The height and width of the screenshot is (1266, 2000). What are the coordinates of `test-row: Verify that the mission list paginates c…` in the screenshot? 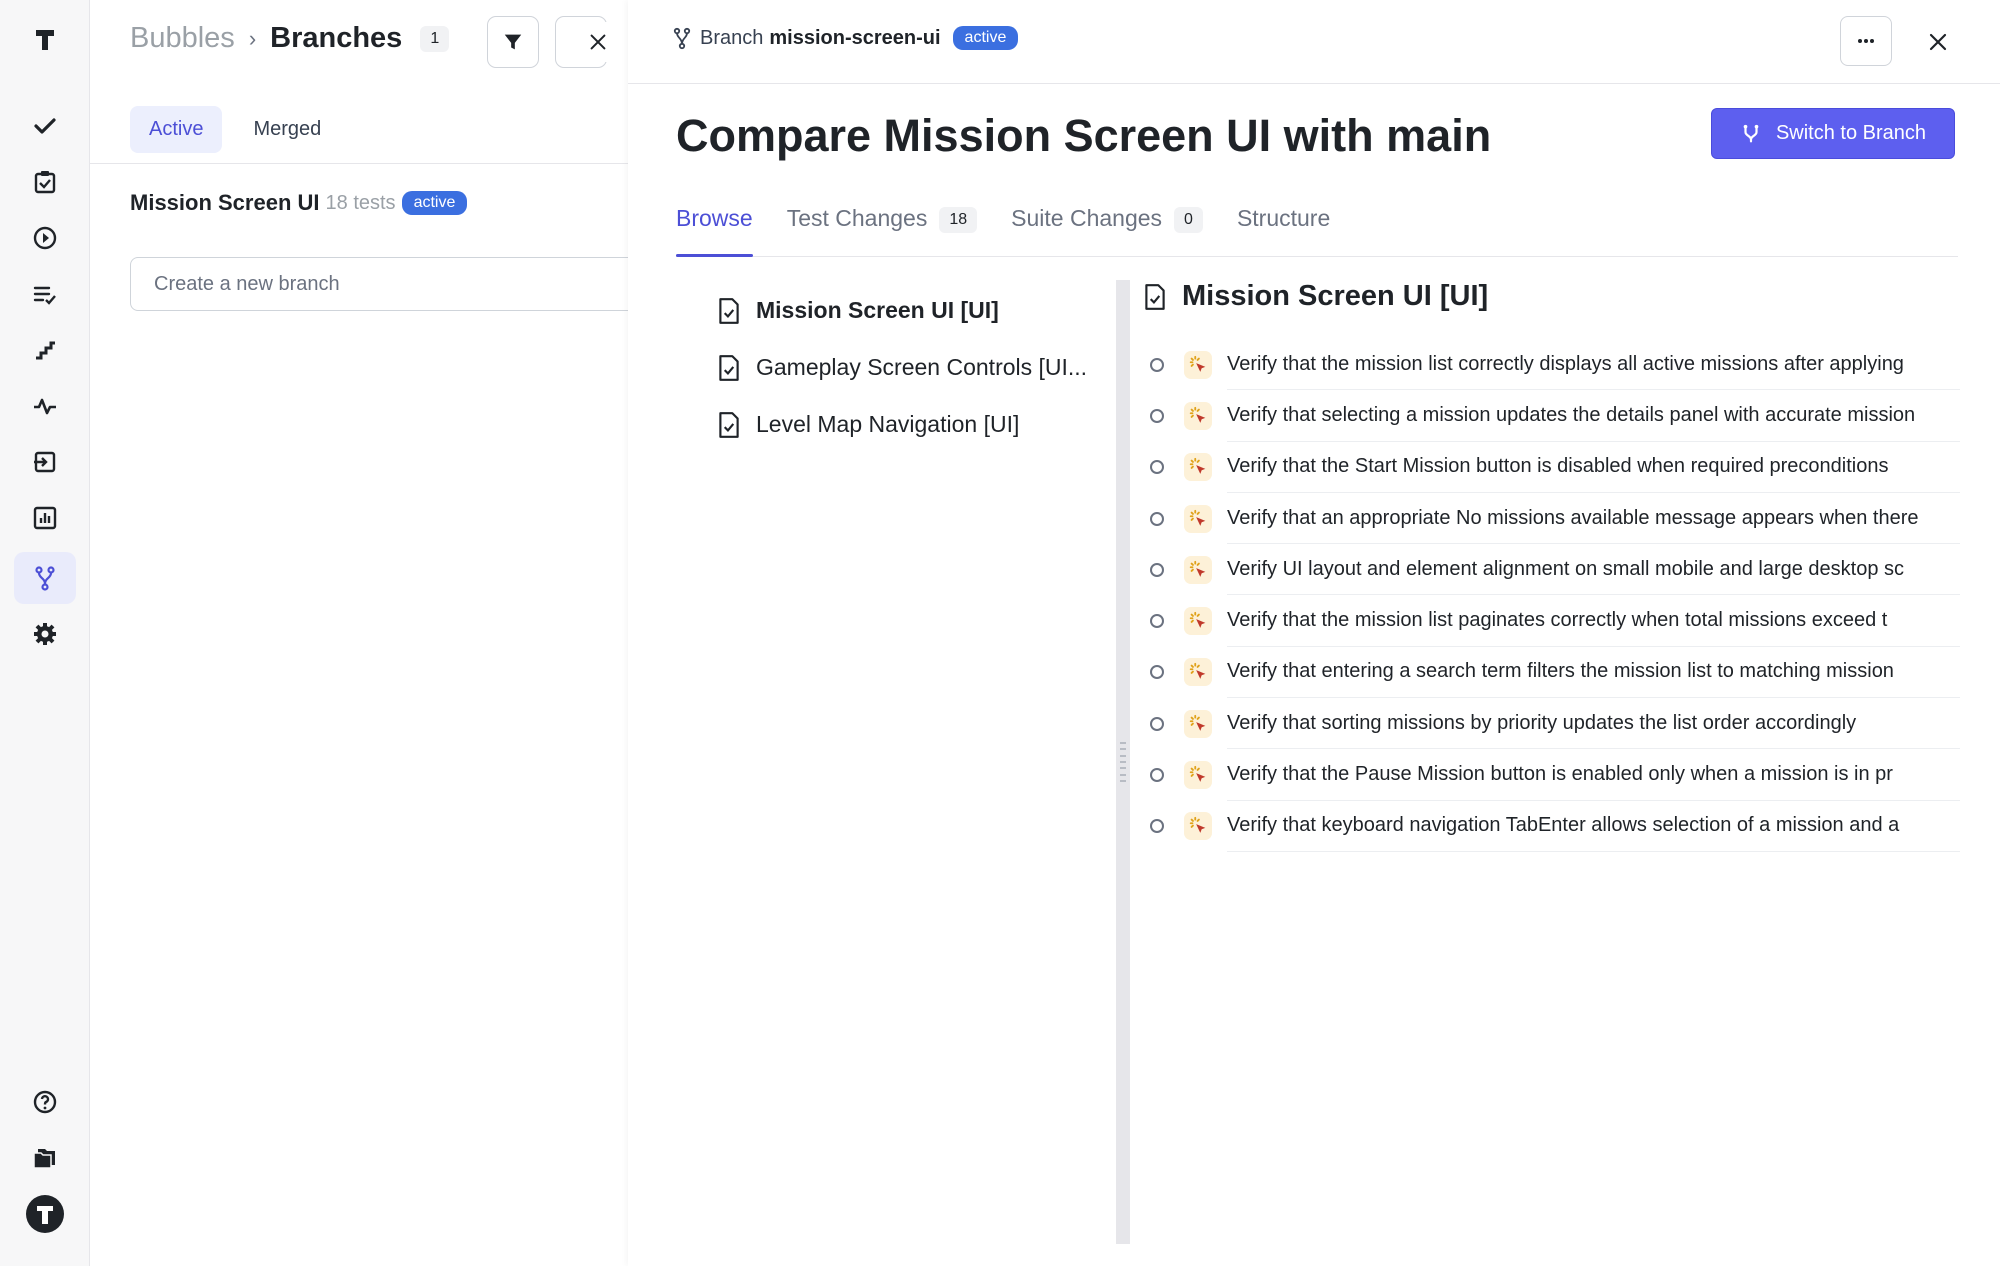 It's located at (1554, 621).